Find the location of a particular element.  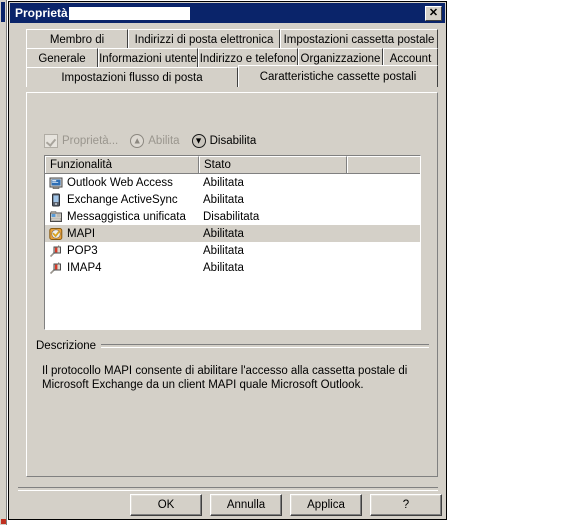

row-state-cell: Disabilitata is located at coordinates (231, 216).